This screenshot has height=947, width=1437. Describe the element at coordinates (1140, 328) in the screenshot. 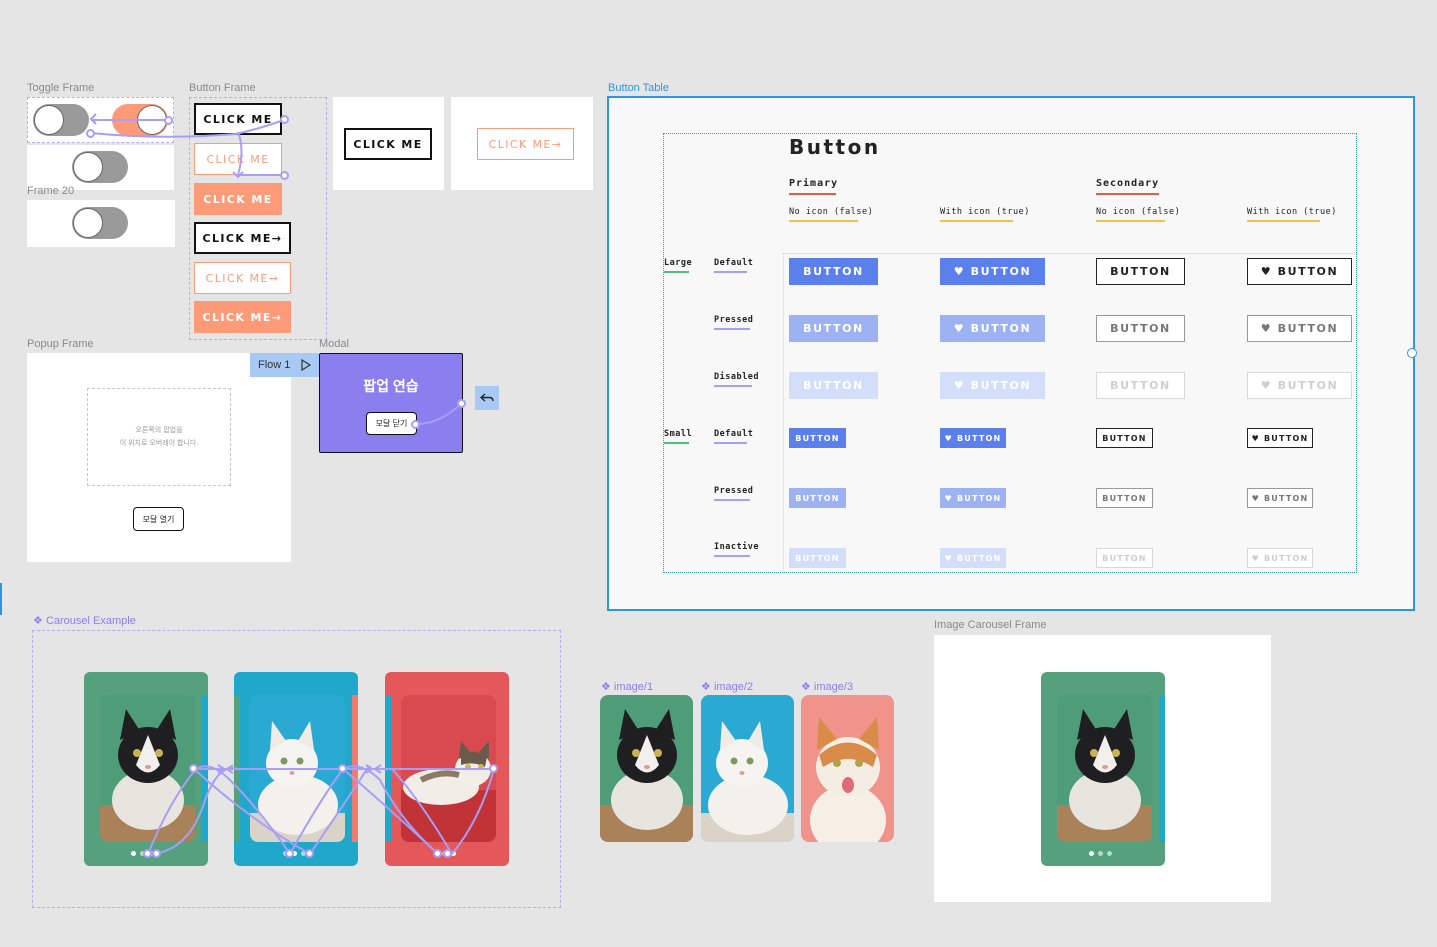

I see `button-secondary-large-pressed: BUTTON` at that location.